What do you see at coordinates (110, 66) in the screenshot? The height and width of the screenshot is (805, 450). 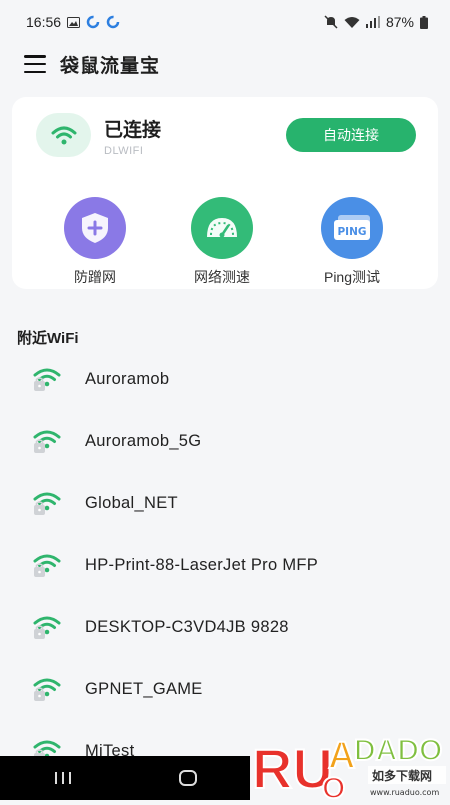 I see `app-title: 袋鼠流量宝` at bounding box center [110, 66].